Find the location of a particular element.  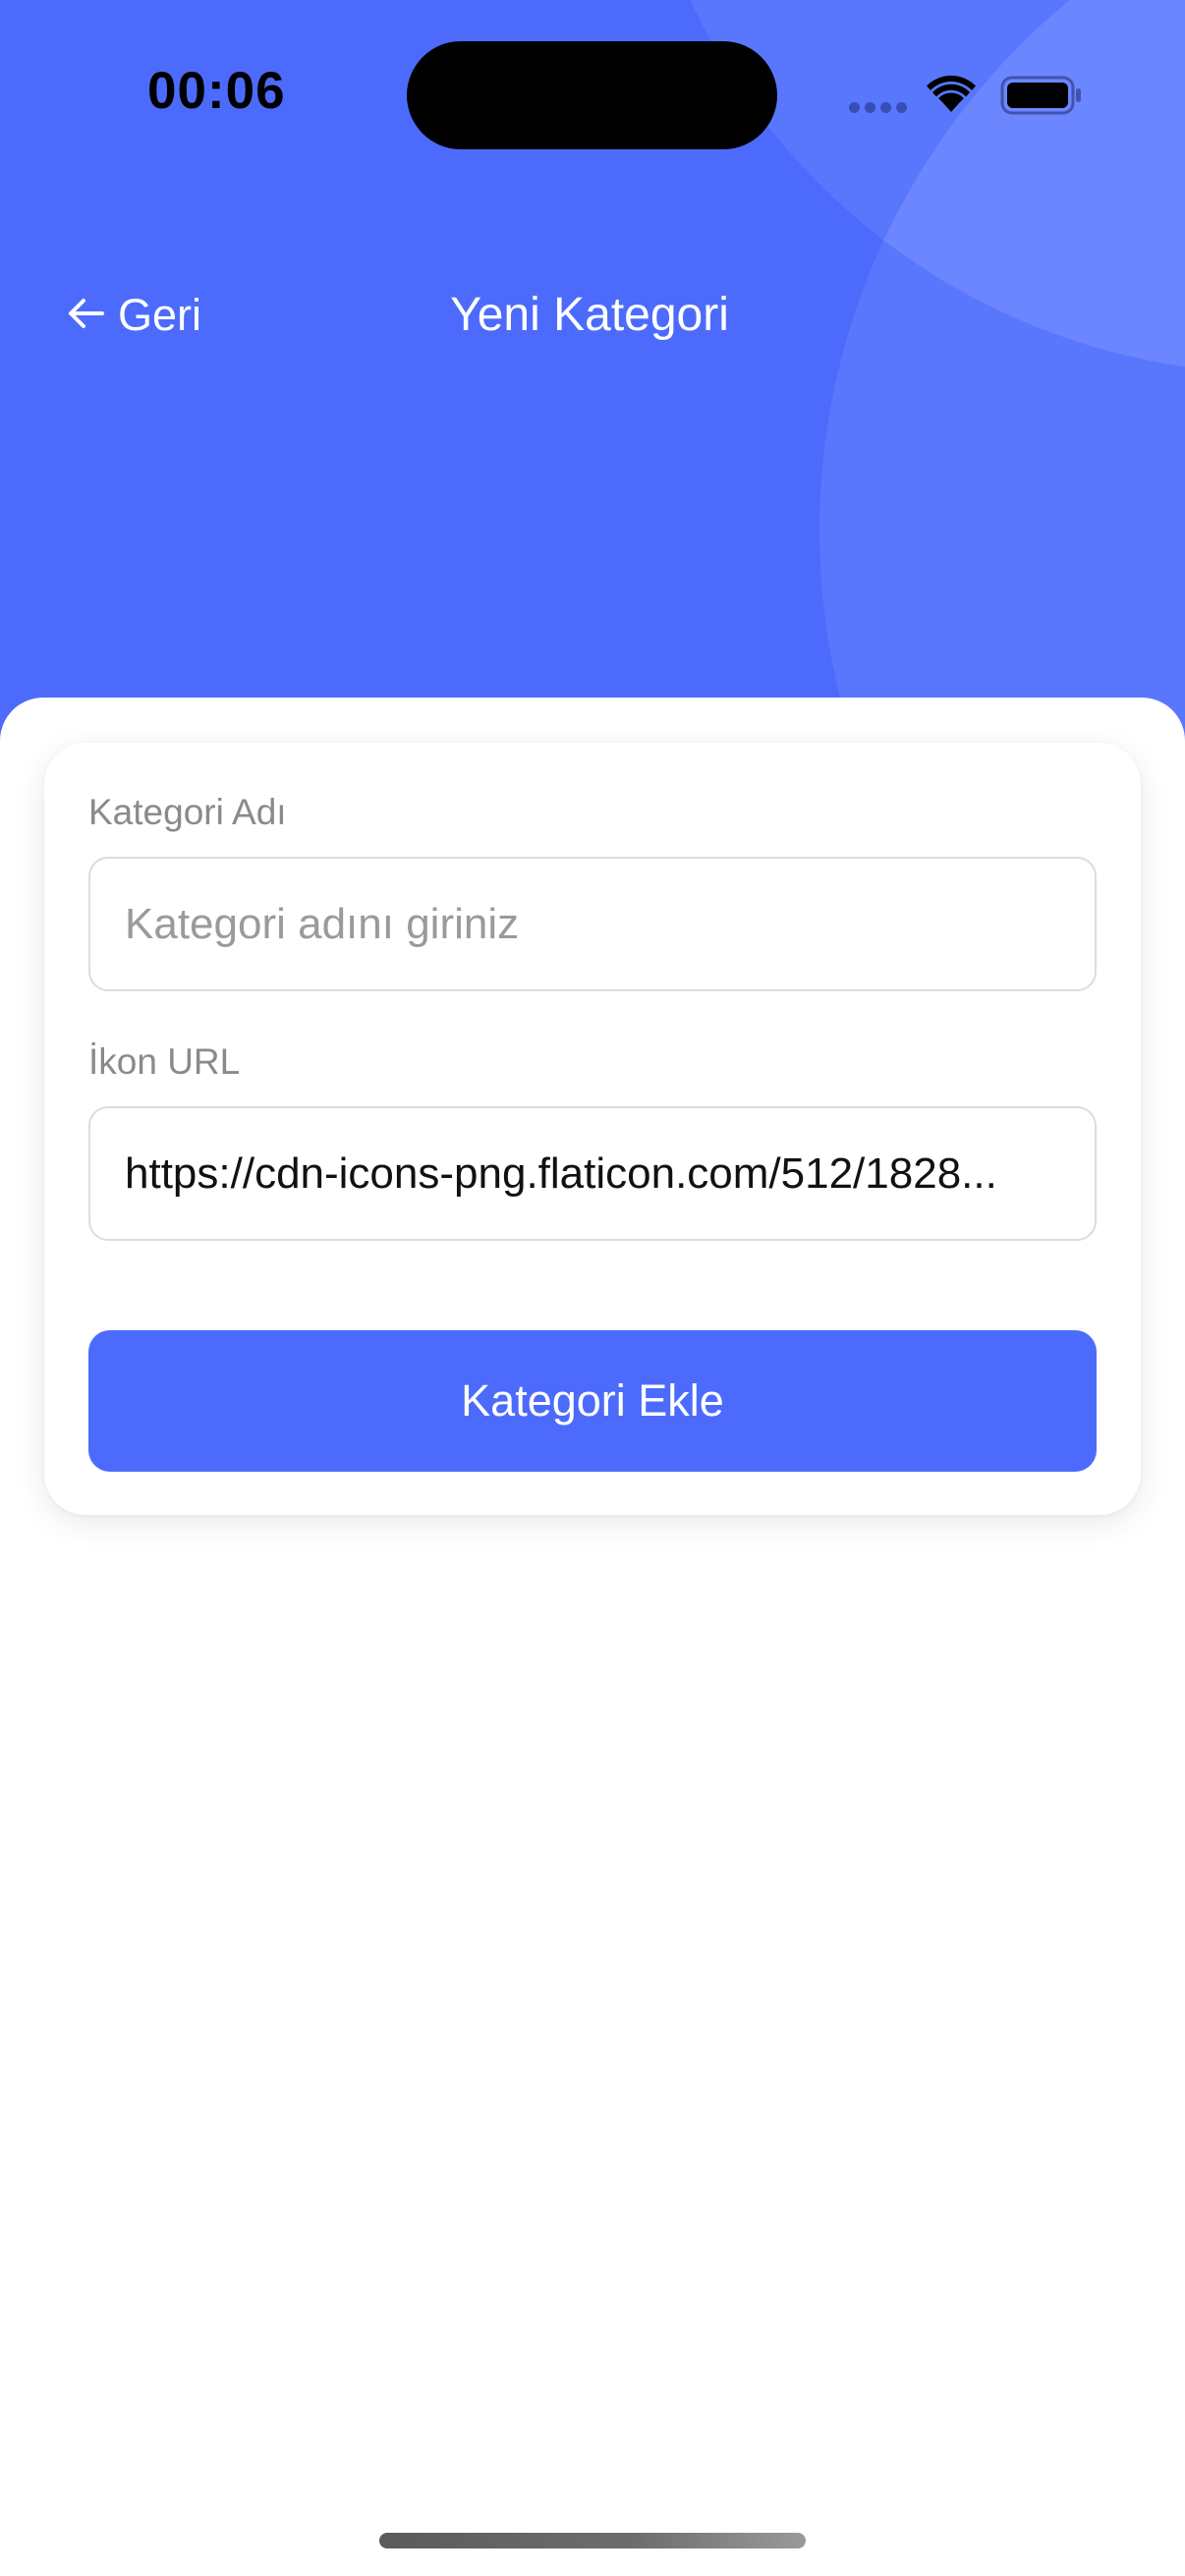

wifi-icon is located at coordinates (952, 94).